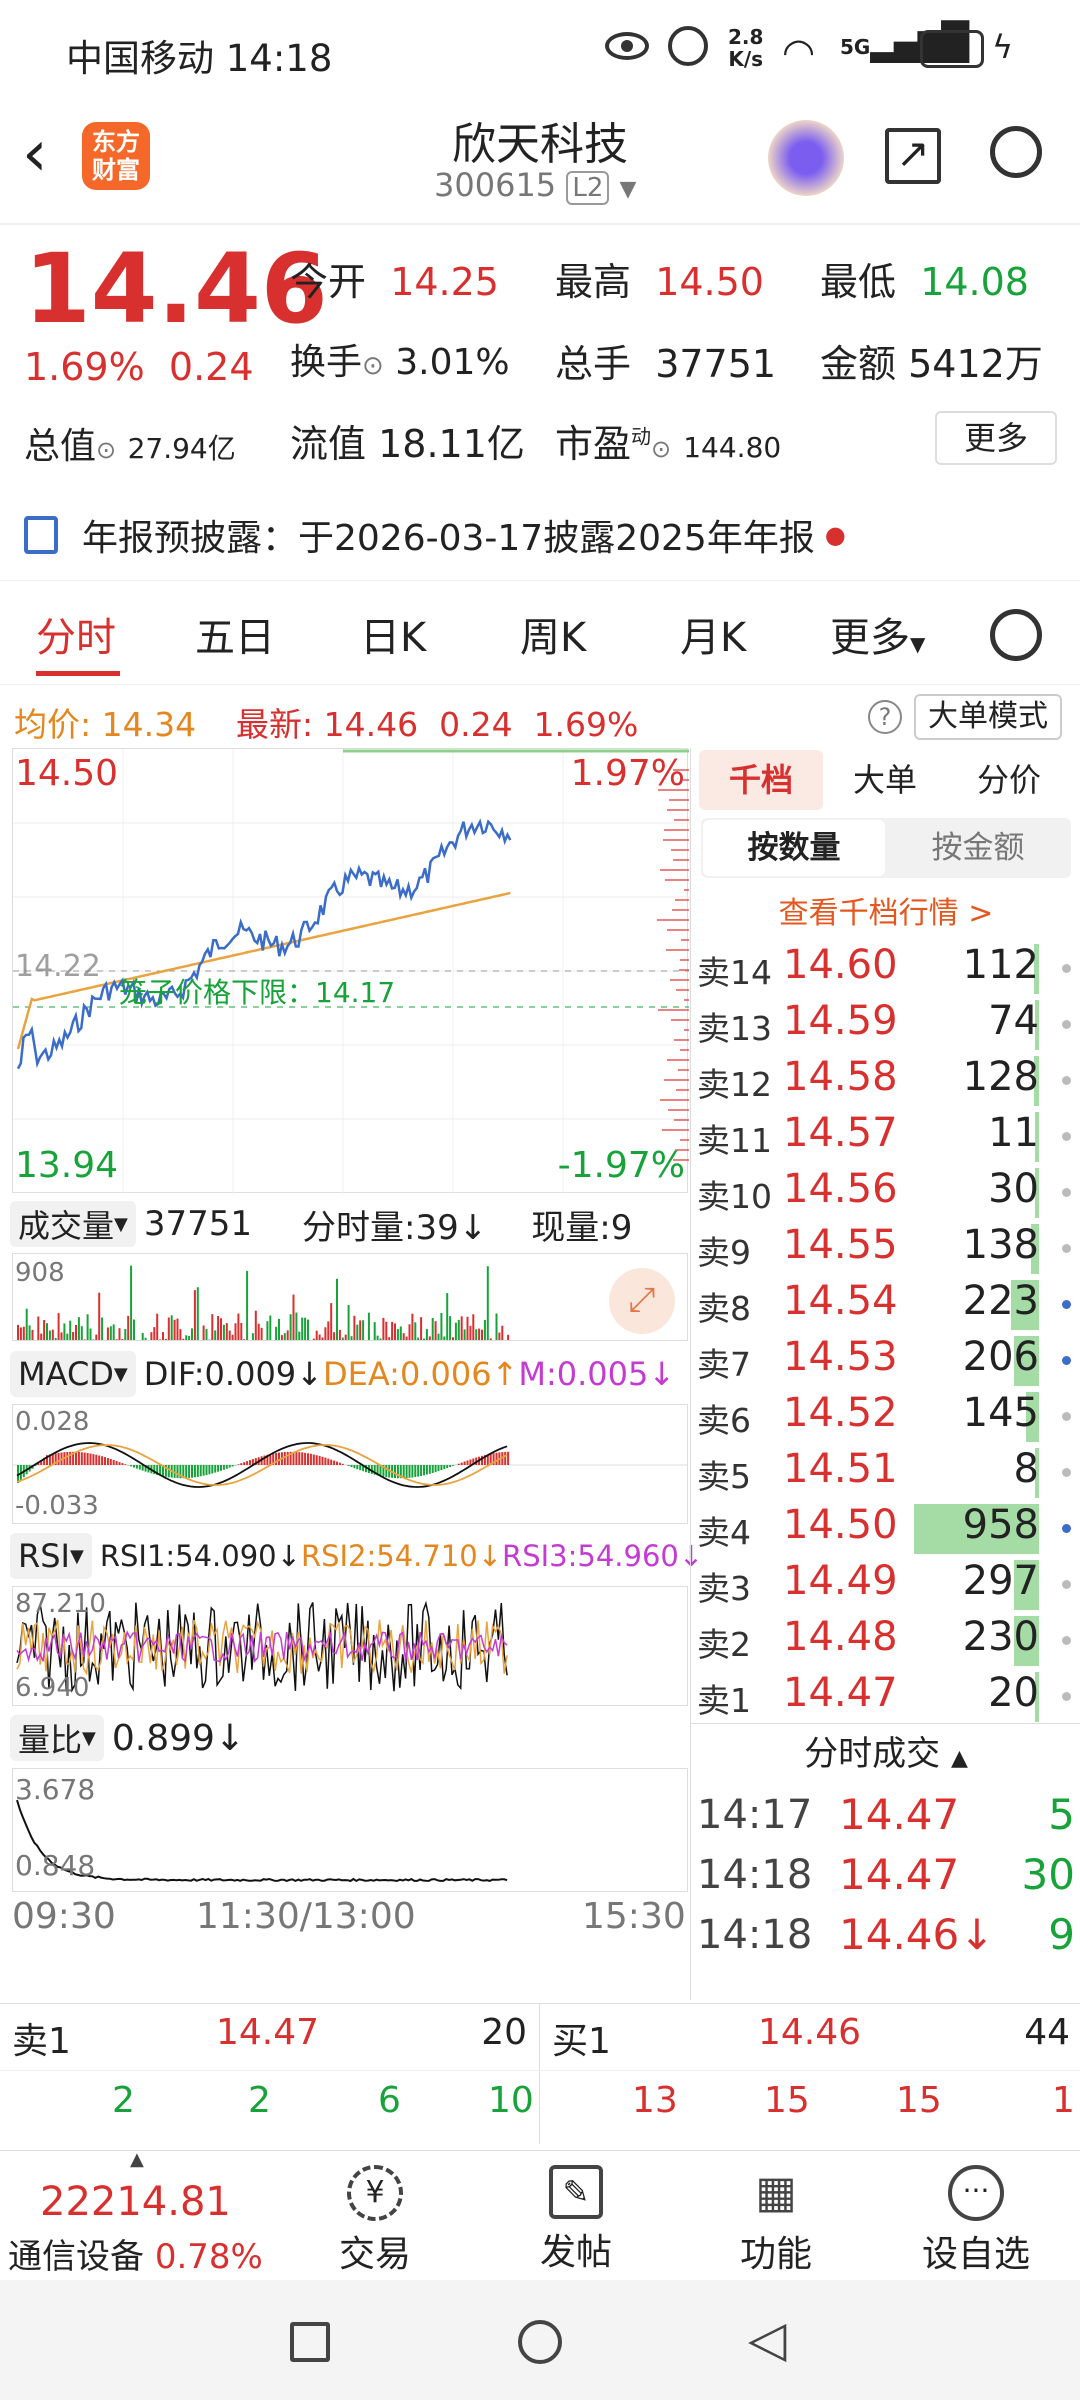 The width and height of the screenshot is (1080, 2400). Describe the element at coordinates (885, 1584) in the screenshot. I see `ask-row: 卖3 14.49 297` at that location.